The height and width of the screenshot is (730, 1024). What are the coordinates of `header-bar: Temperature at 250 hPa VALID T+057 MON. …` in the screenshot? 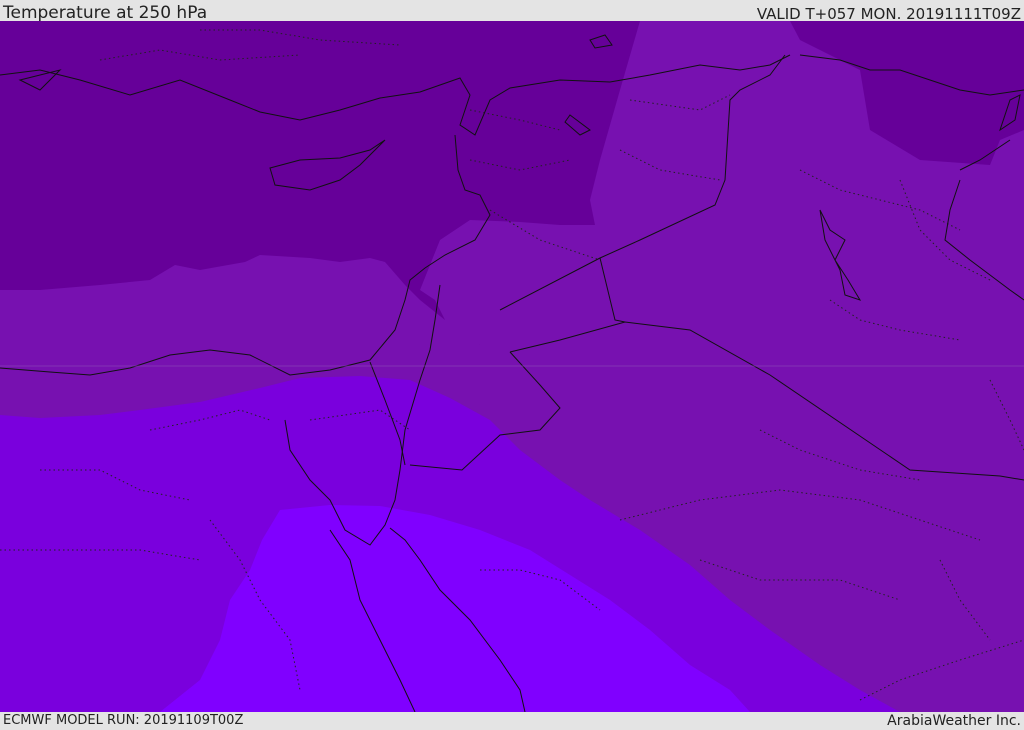 It's located at (512, 11).